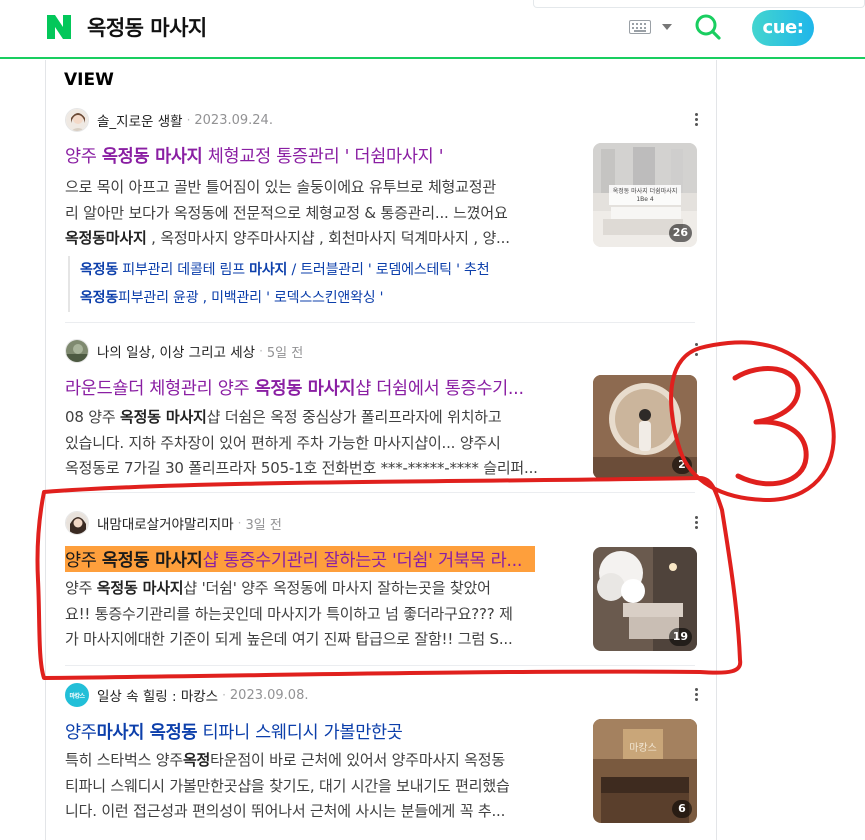 This screenshot has width=865, height=840. Describe the element at coordinates (645, 599) in the screenshot. I see `result-thumbnail: 19` at that location.